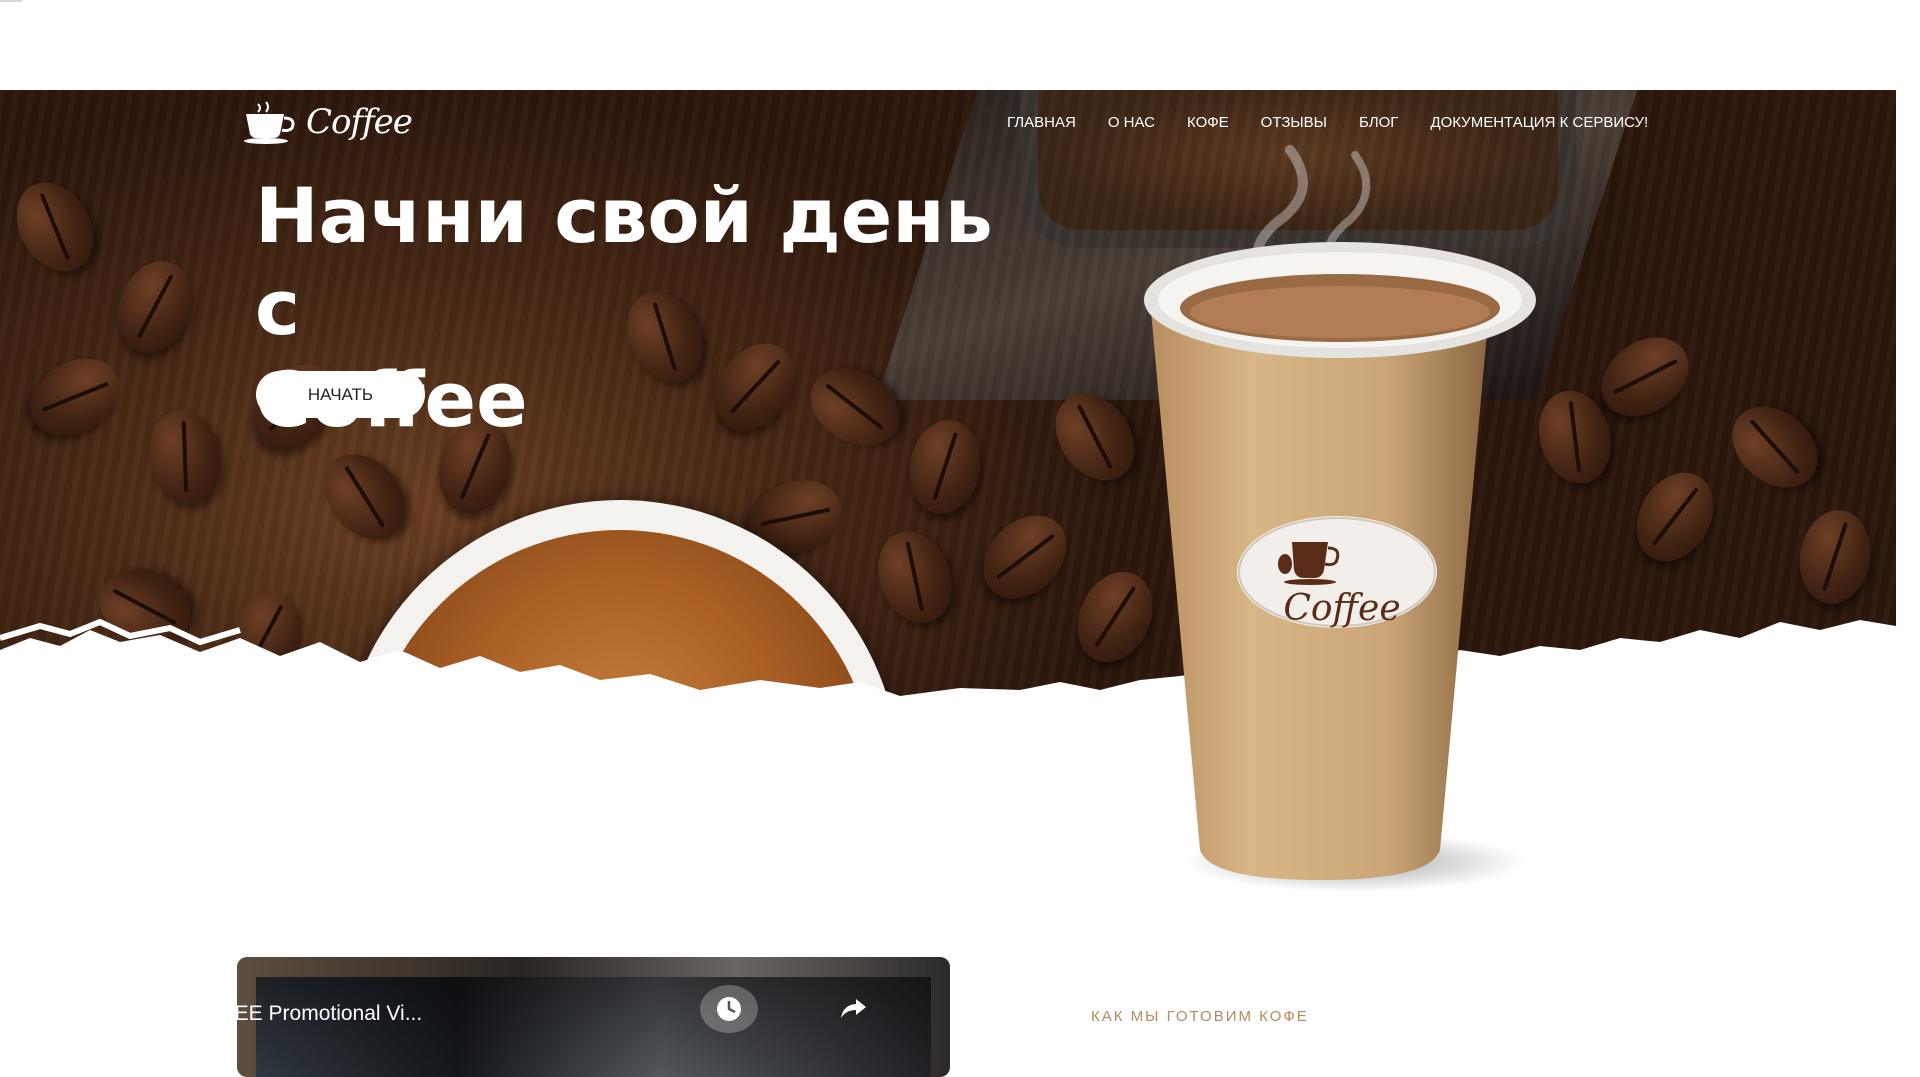 This screenshot has width=1920, height=1077. What do you see at coordinates (1200, 1016) in the screenshot?
I see `section-label: КАК МЫ ГОТОВИМ КОФЕ` at bounding box center [1200, 1016].